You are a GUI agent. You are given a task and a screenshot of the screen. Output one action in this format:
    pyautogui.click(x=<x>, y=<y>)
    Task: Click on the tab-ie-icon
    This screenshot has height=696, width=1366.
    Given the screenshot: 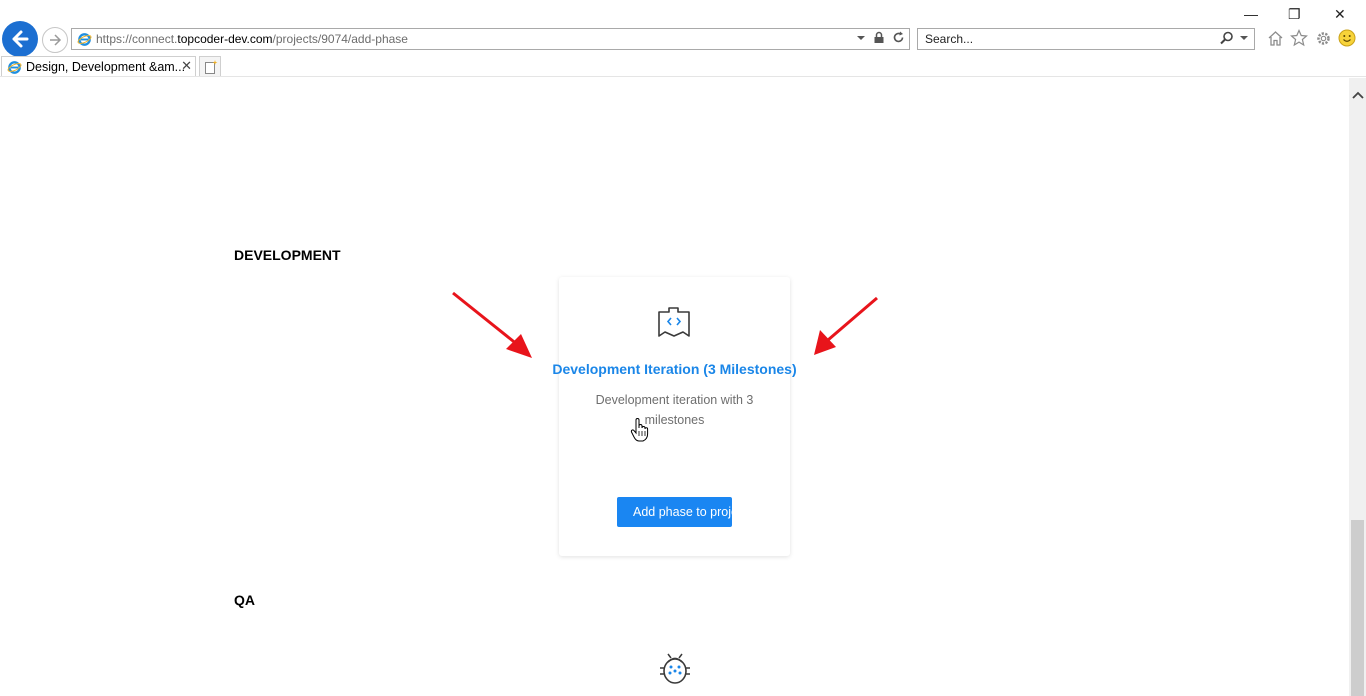 What is the action you would take?
    pyautogui.click(x=14, y=67)
    